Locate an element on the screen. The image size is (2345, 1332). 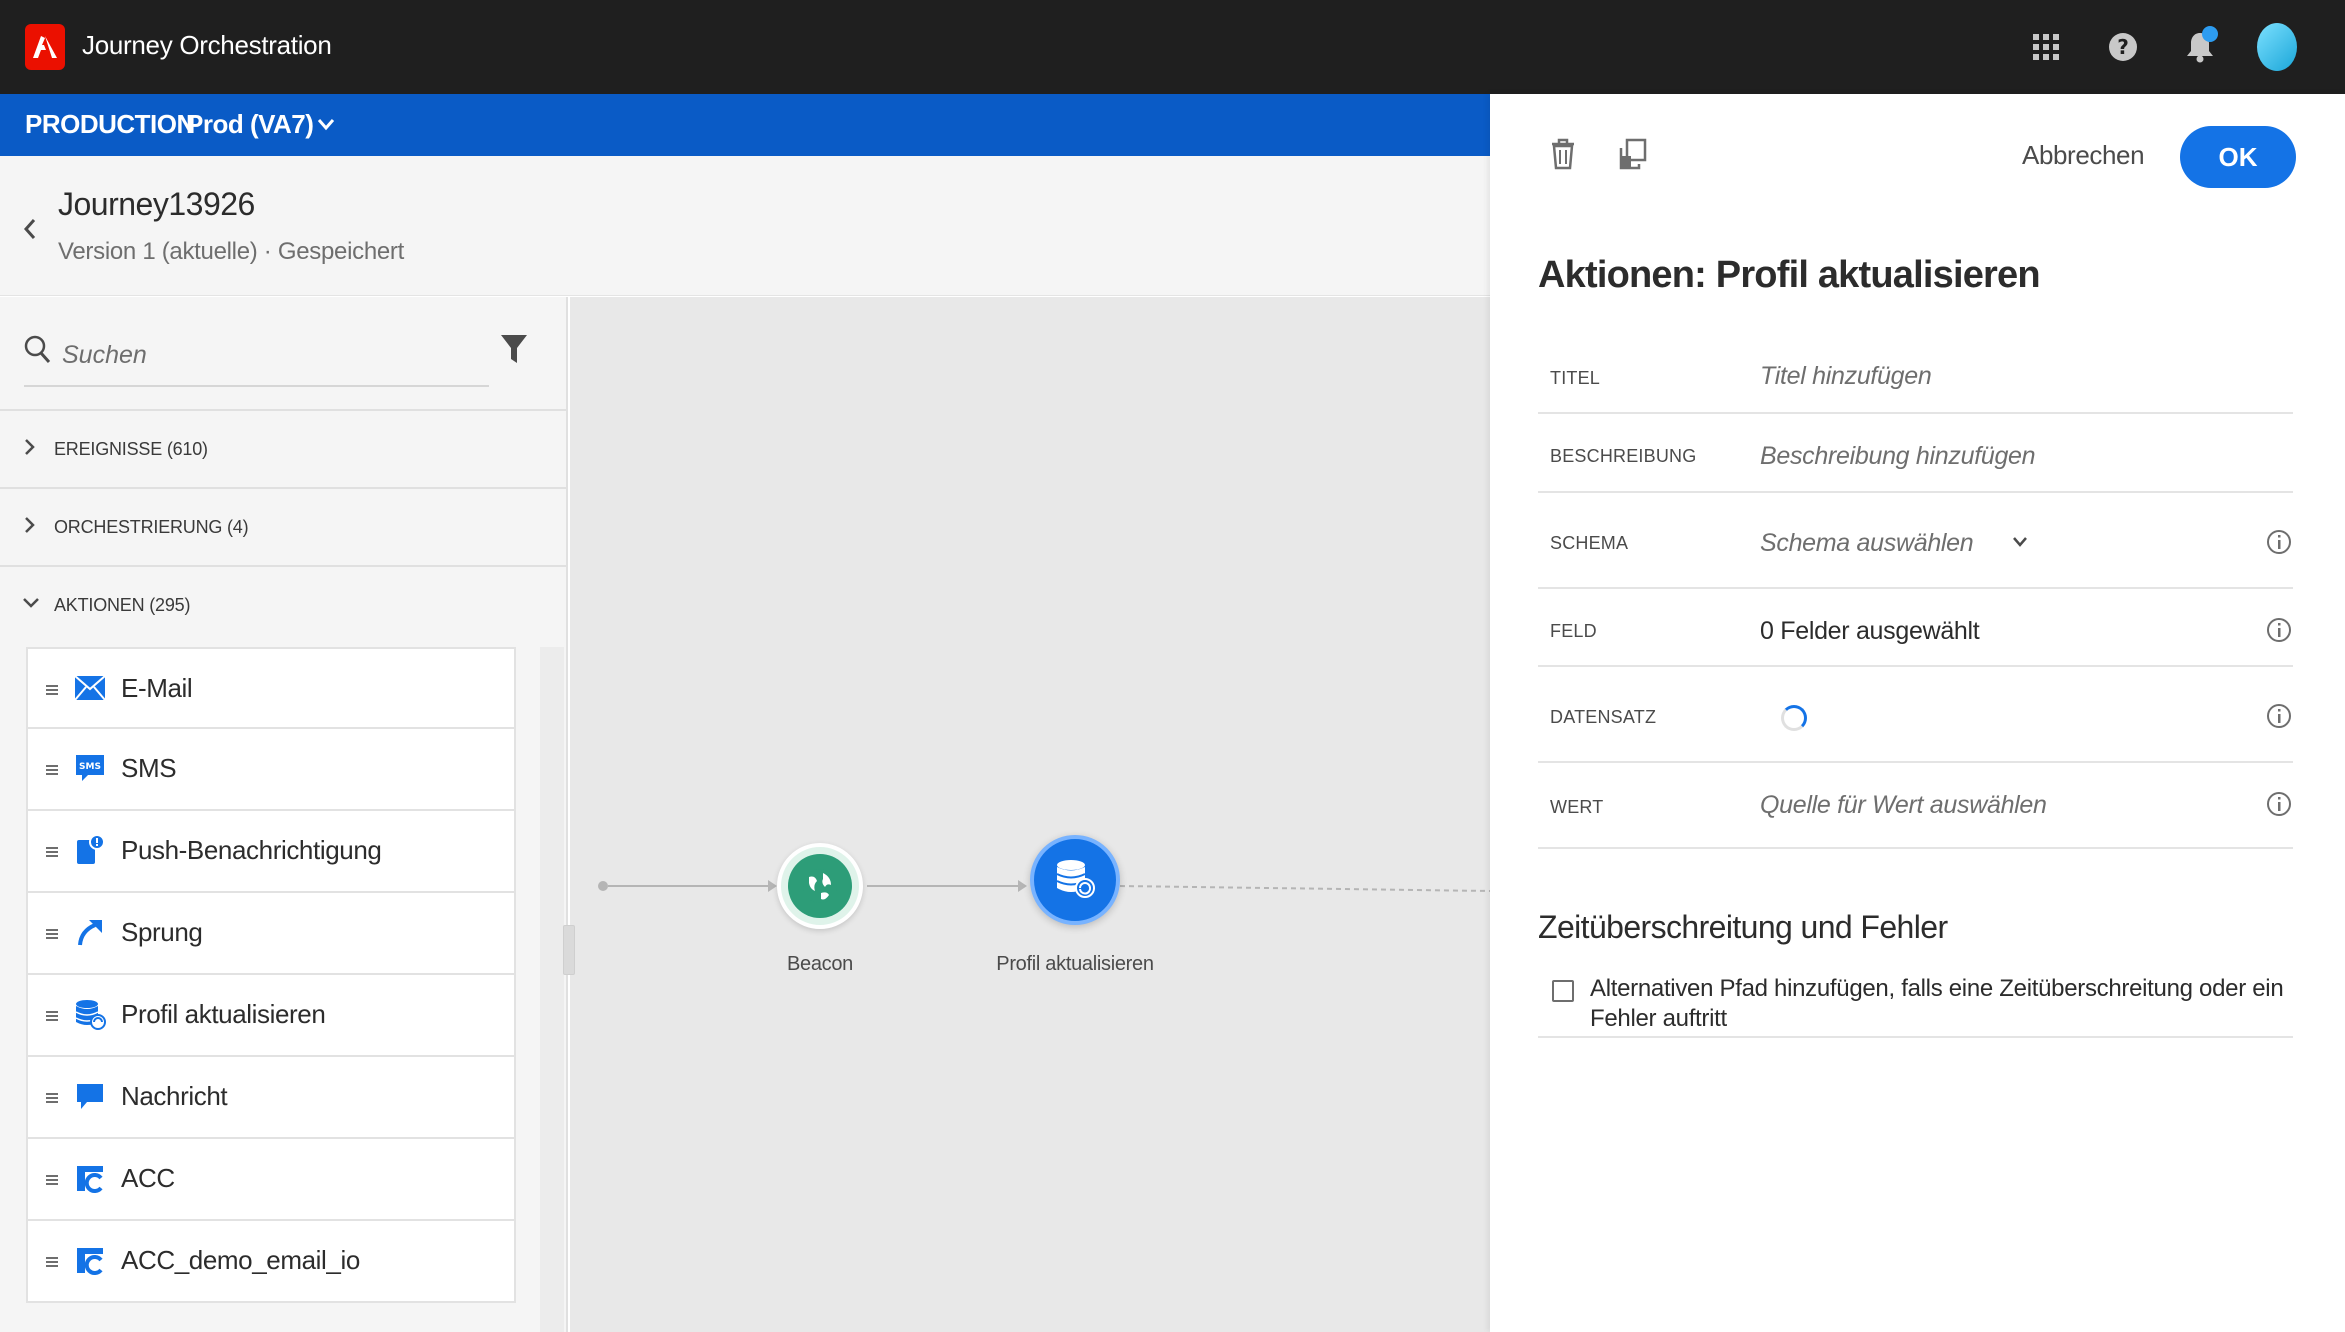
notification-dot is located at coordinates (2210, 34).